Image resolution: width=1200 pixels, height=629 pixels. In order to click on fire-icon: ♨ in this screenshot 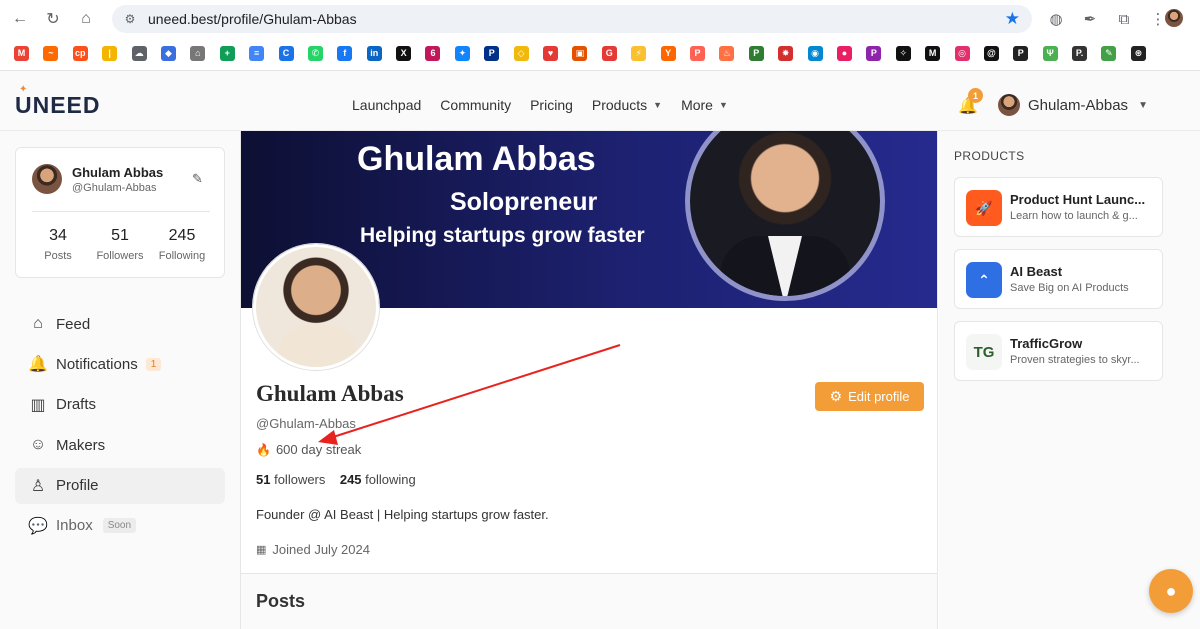, I will do `click(727, 53)`.